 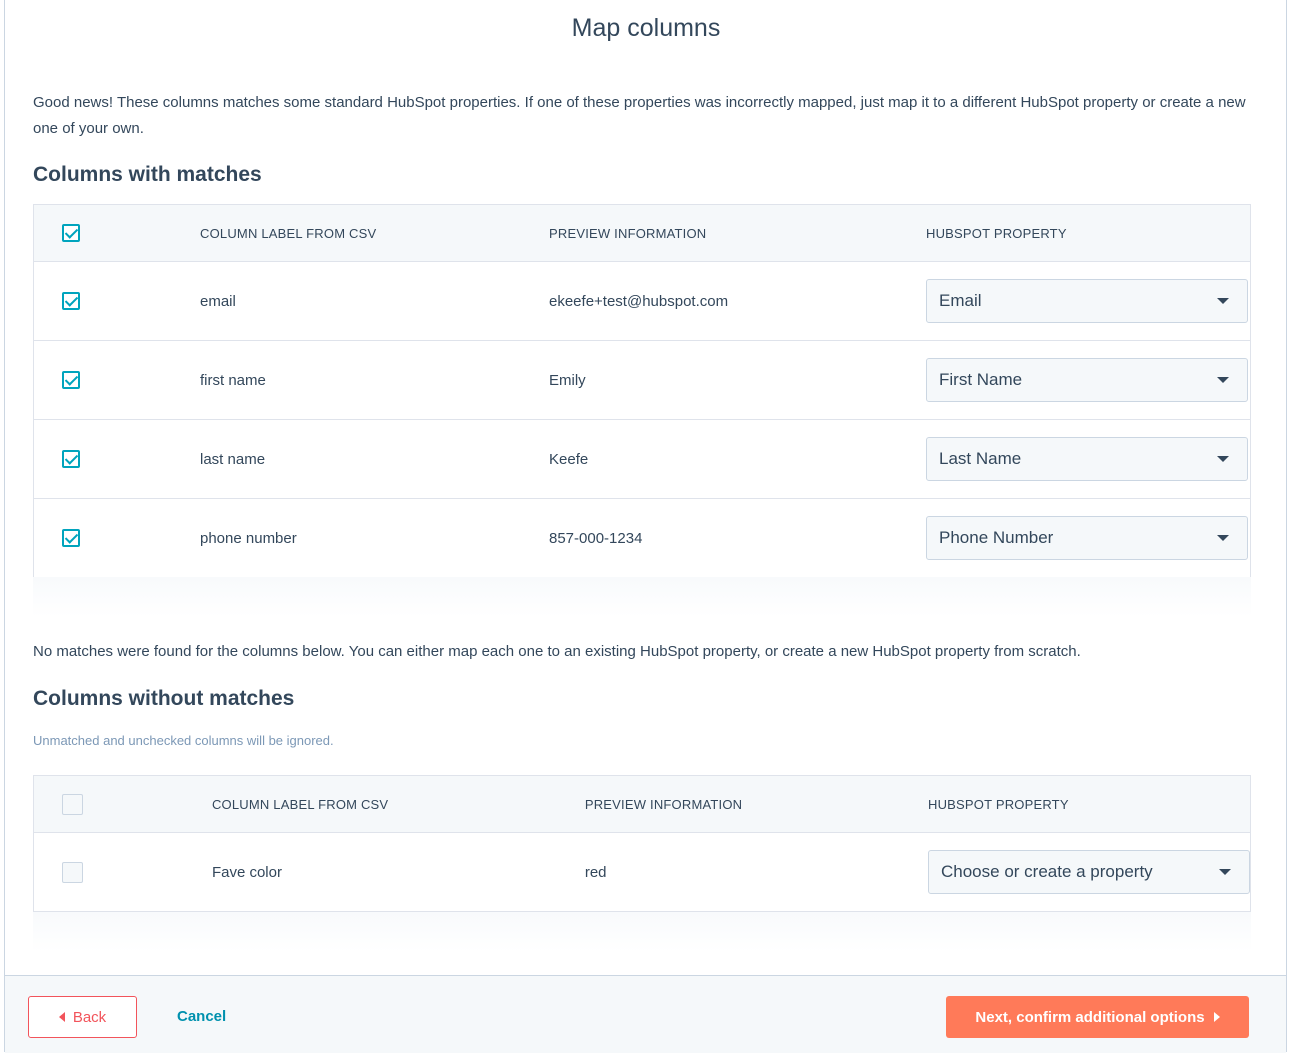 What do you see at coordinates (1090, 1017) in the screenshot?
I see `next-button-label: Next, confirm additional options` at bounding box center [1090, 1017].